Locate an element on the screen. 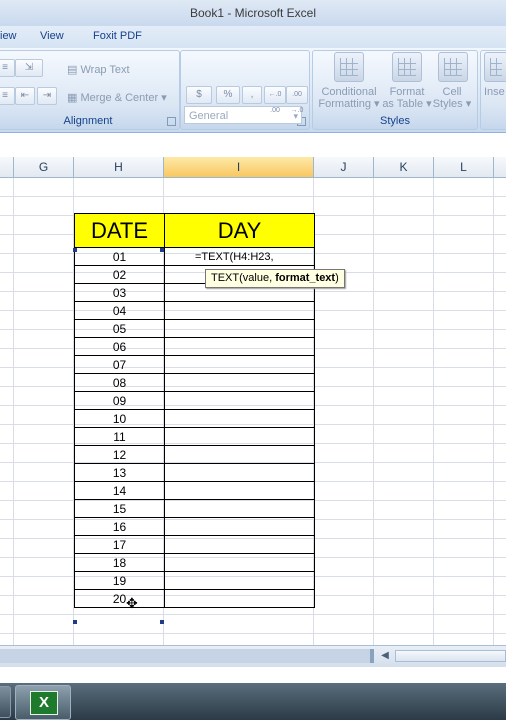 This screenshot has width=506, height=720. alignment-group-label: Alignment is located at coordinates (88, 121).